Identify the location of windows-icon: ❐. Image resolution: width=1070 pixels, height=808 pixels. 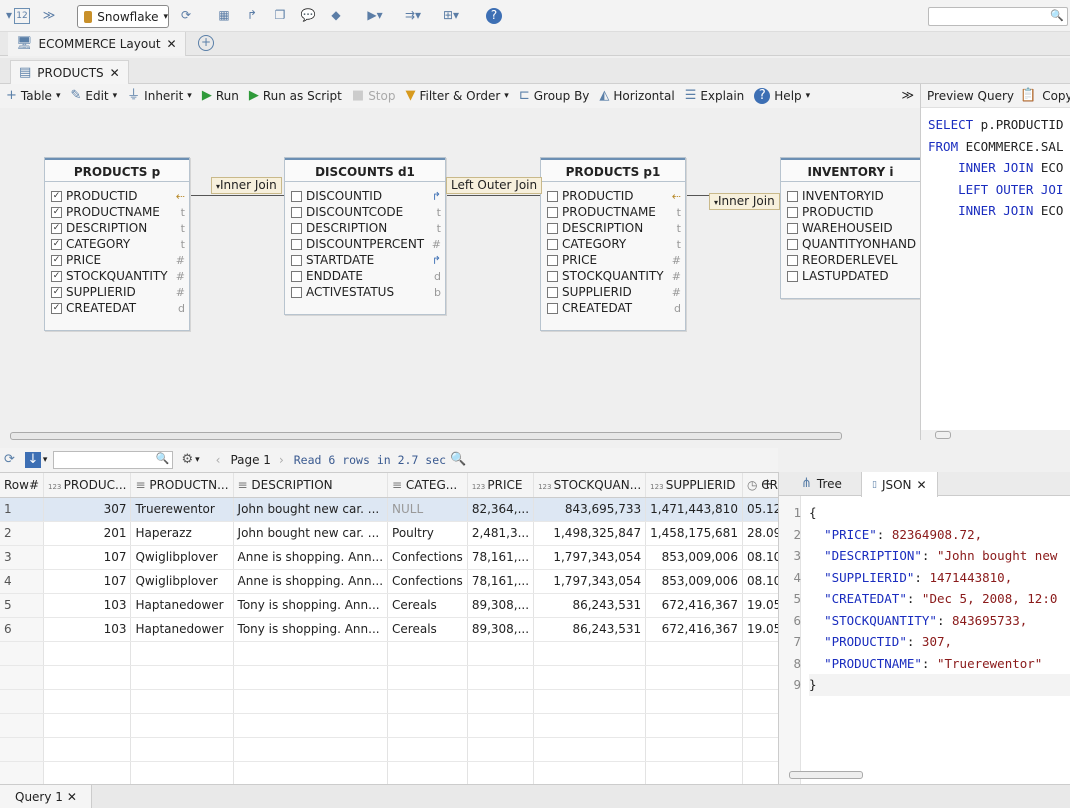
(280, 16).